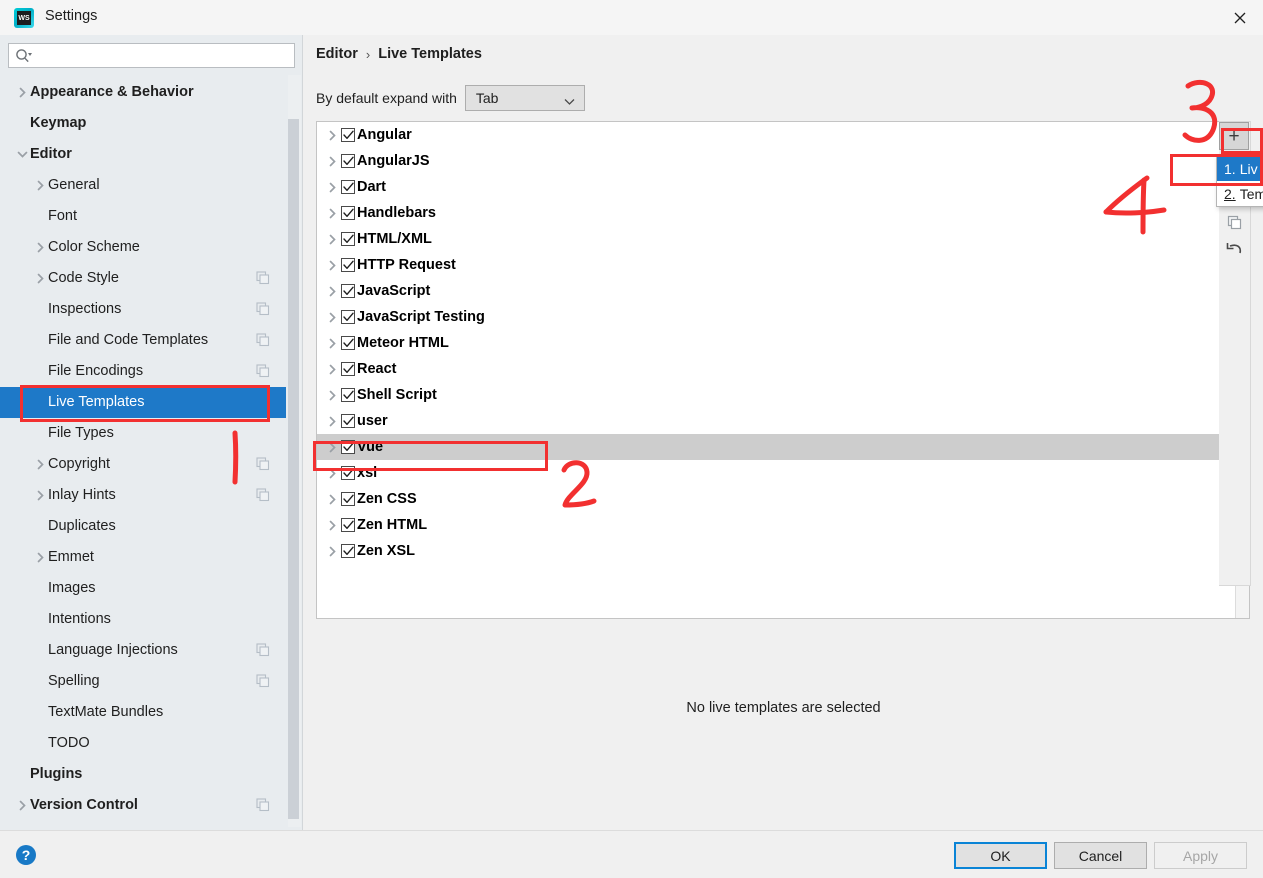 This screenshot has height=878, width=1263. I want to click on sidebar-scrollbar-track, so click(294, 451).